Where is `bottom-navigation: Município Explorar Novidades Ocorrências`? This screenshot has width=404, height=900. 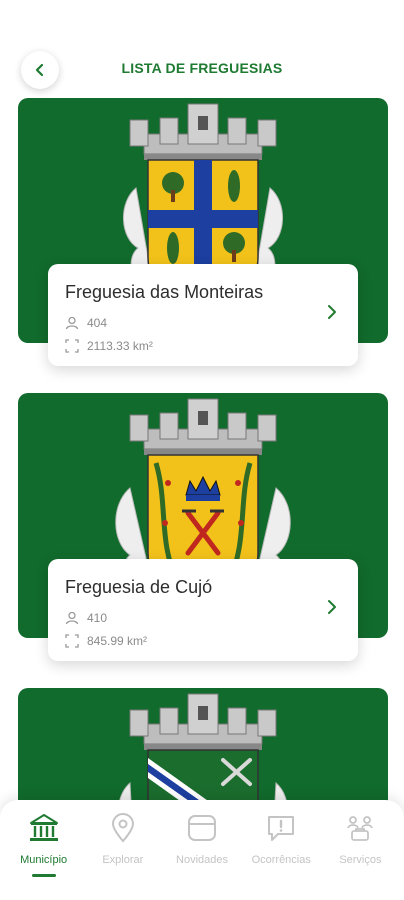 bottom-navigation: Município Explorar Novidades Ocorrências is located at coordinates (202, 850).